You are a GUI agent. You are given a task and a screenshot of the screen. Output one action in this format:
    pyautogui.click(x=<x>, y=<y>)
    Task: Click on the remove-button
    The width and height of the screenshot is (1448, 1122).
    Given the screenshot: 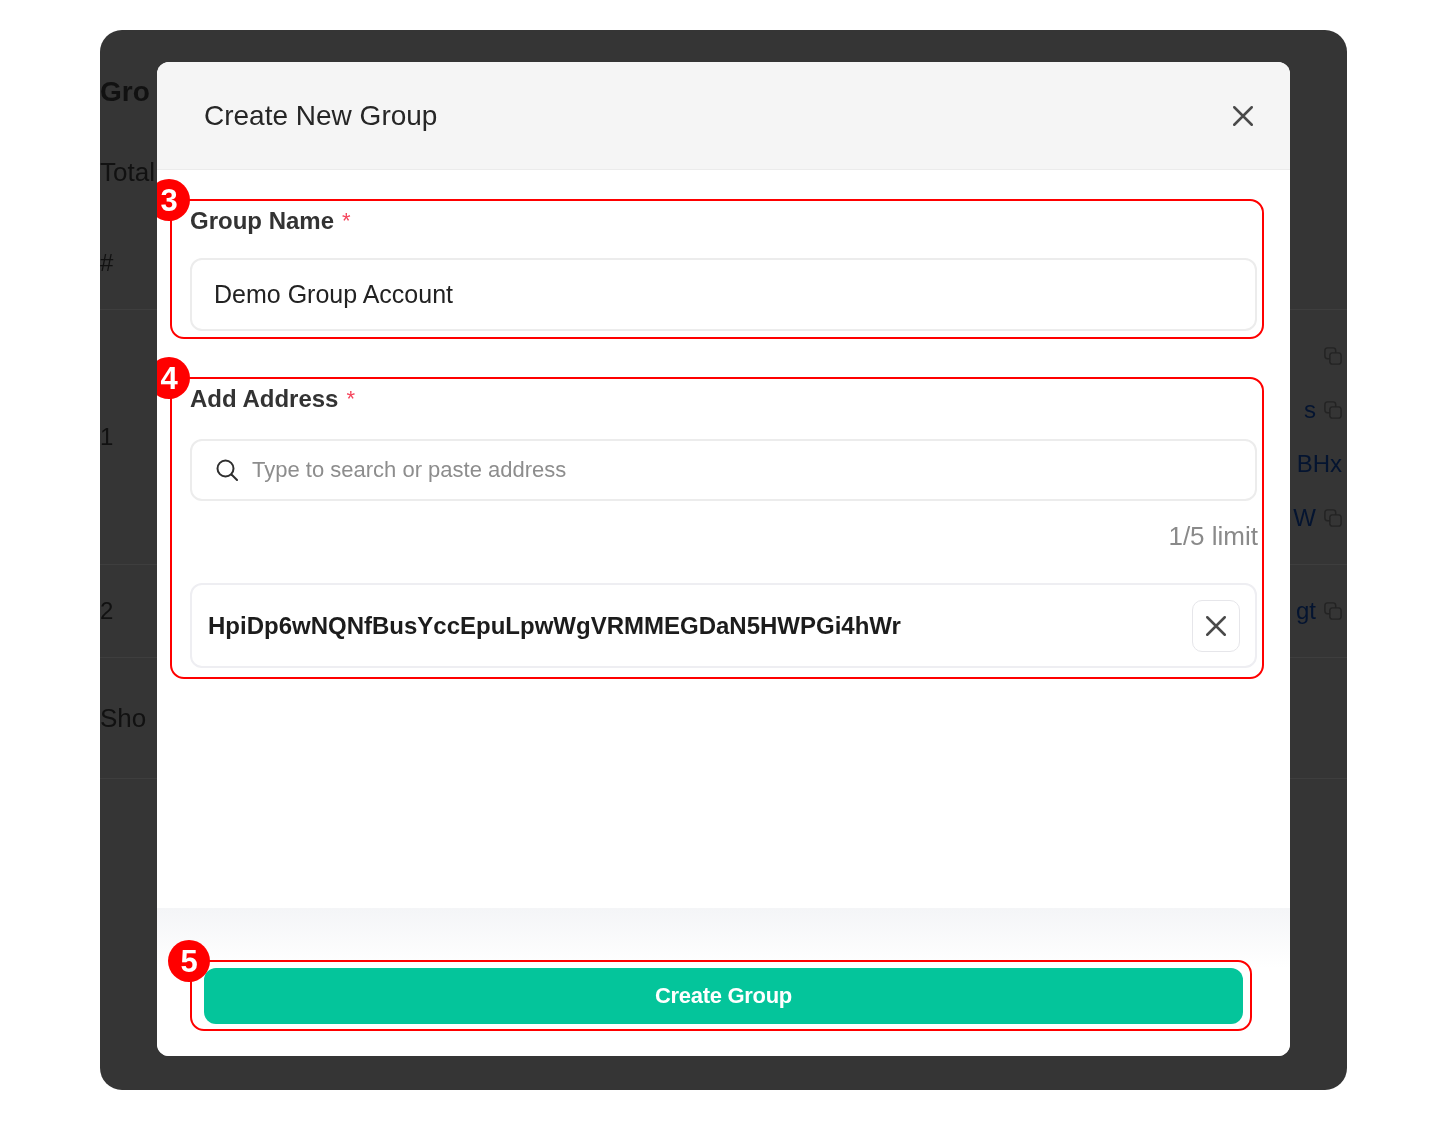 What is the action you would take?
    pyautogui.click(x=1216, y=625)
    